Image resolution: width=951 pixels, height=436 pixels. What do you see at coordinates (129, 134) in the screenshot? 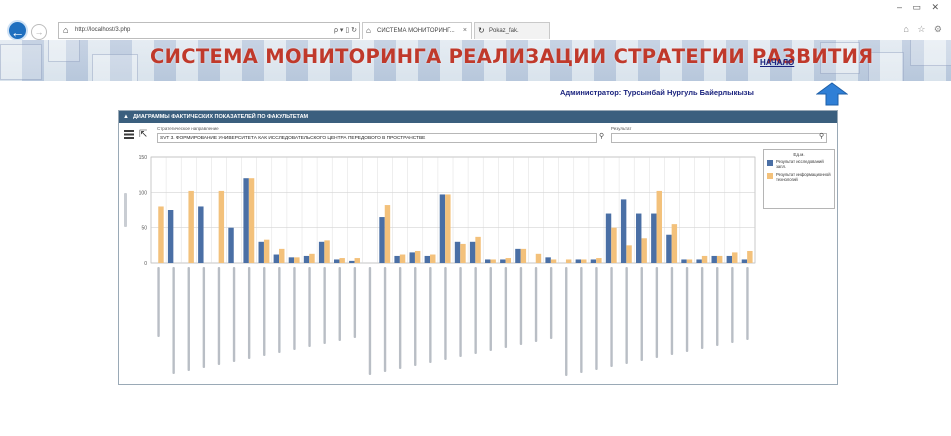
I see `menu-icon` at bounding box center [129, 134].